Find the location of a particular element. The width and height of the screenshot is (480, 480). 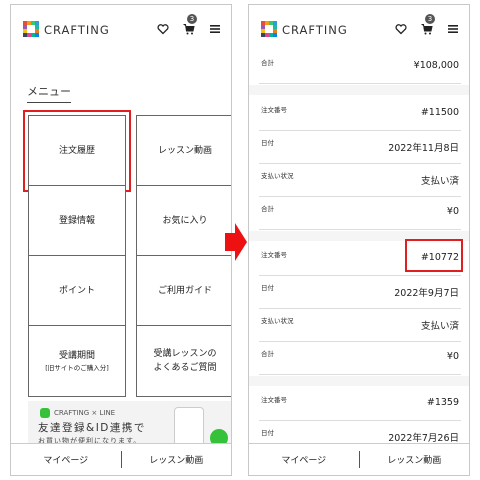

favorites-button: お気に入り is located at coordinates (183, 221).